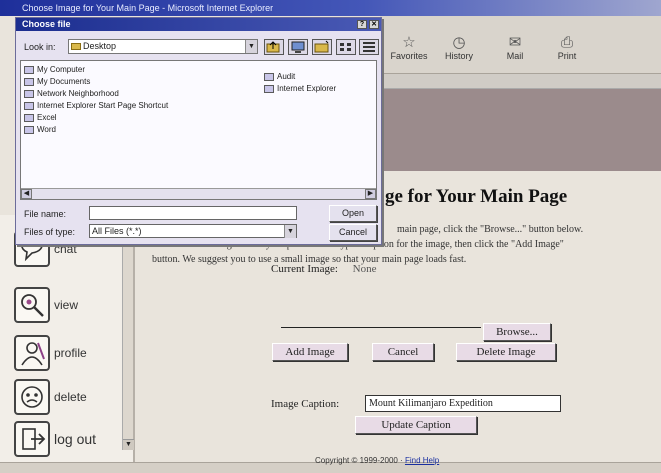  I want to click on current-image-label: Current Image:, so click(304, 269).